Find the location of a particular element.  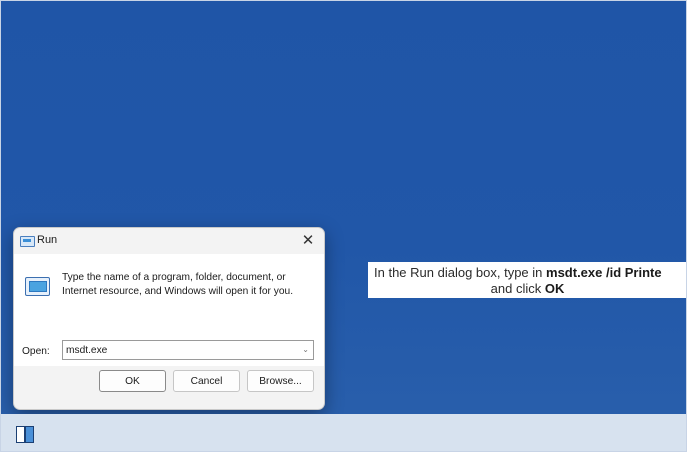

caption-line-2: and click OK is located at coordinates (527, 288).